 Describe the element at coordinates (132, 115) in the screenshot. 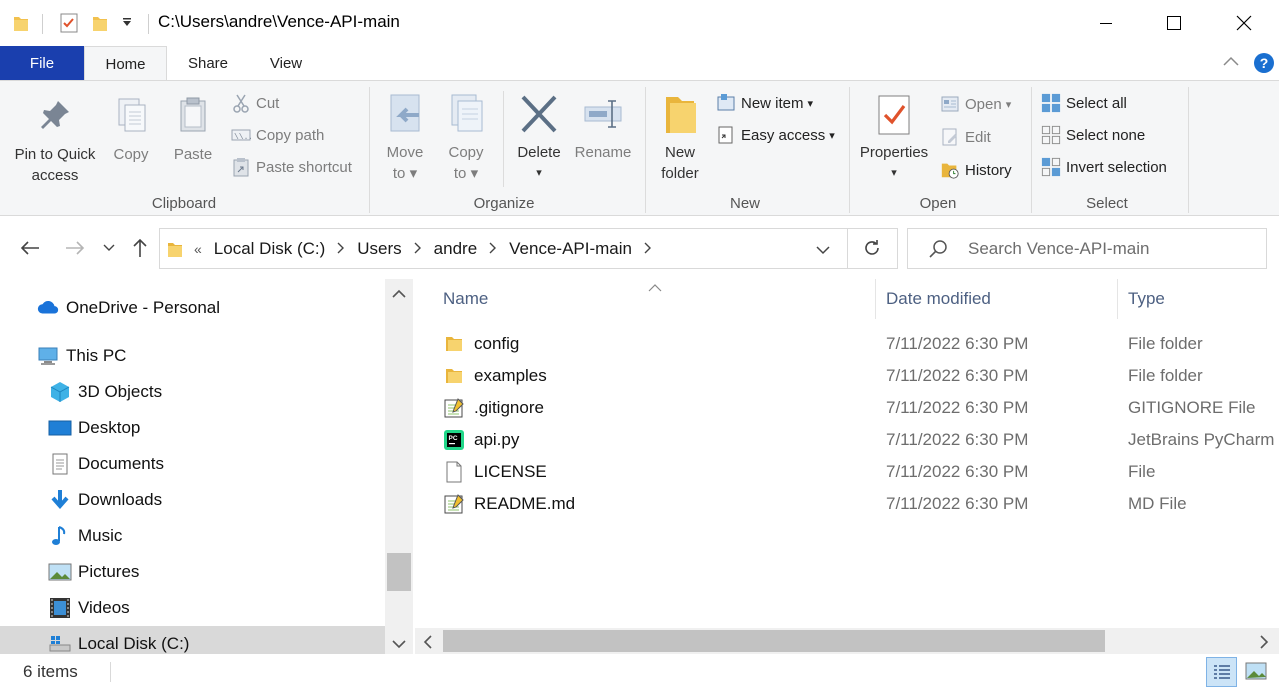

I see `copy-icon` at that location.